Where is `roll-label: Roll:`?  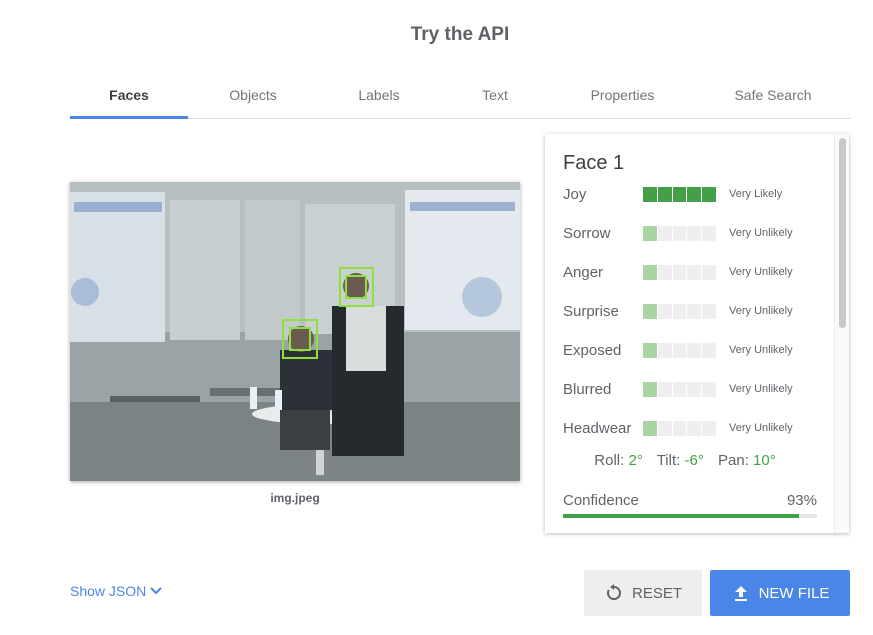 roll-label: Roll: is located at coordinates (609, 460).